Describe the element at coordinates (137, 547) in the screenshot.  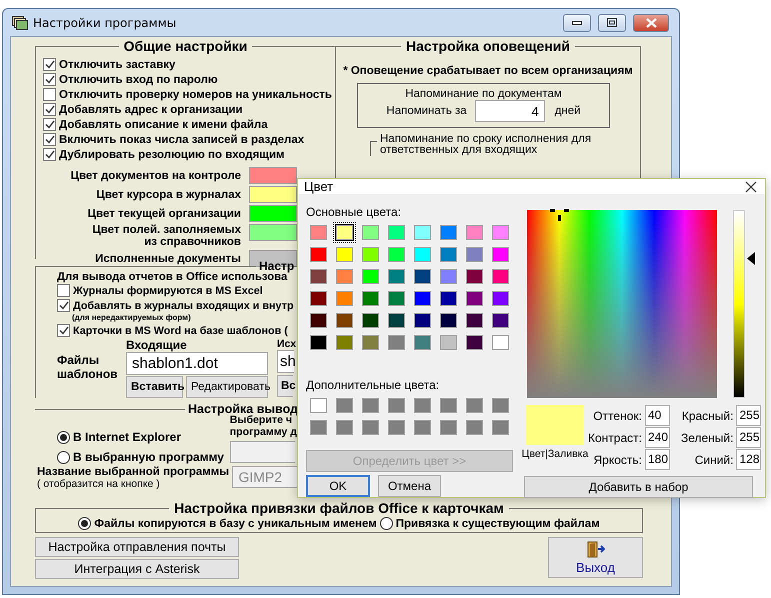
I see `action-button: Настройка отправления почты` at that location.